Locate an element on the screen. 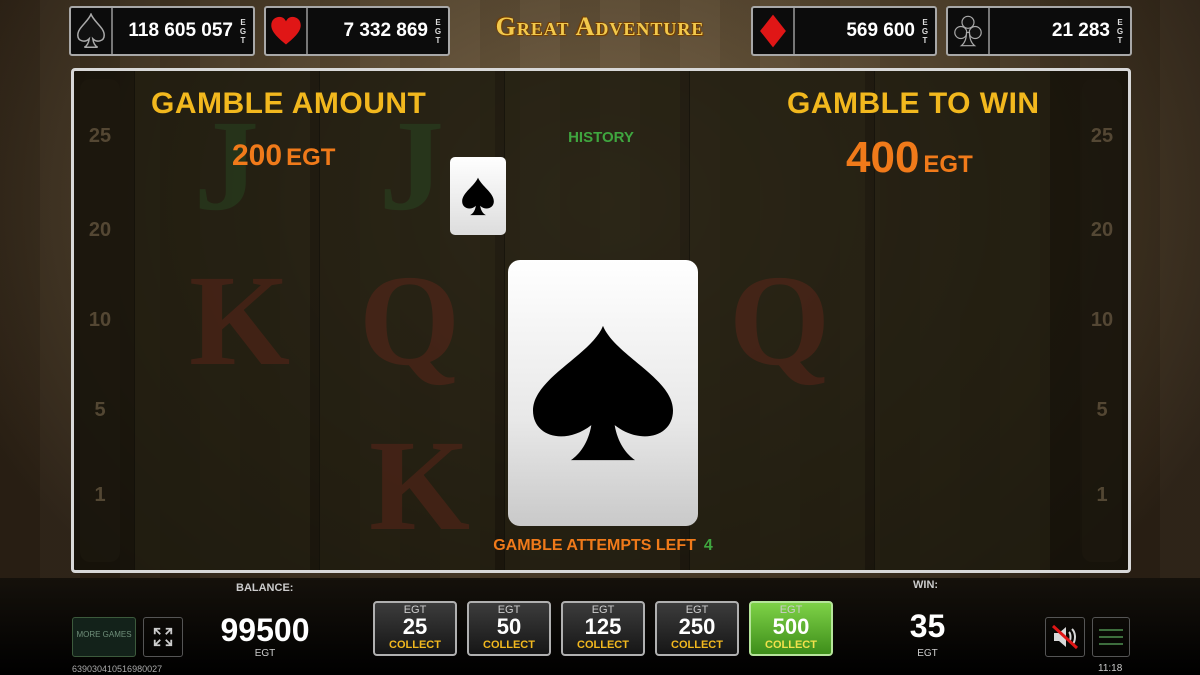  bet-button-125: EGT 125 COLLECT is located at coordinates (603, 628).